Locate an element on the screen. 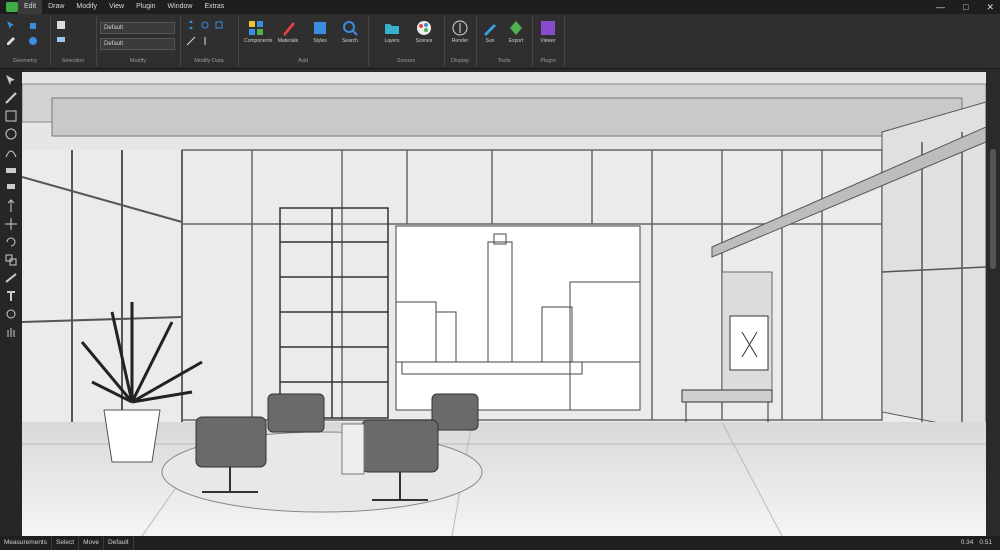 The width and height of the screenshot is (1000, 550). push-pull-tool-icon is located at coordinates (11, 206).